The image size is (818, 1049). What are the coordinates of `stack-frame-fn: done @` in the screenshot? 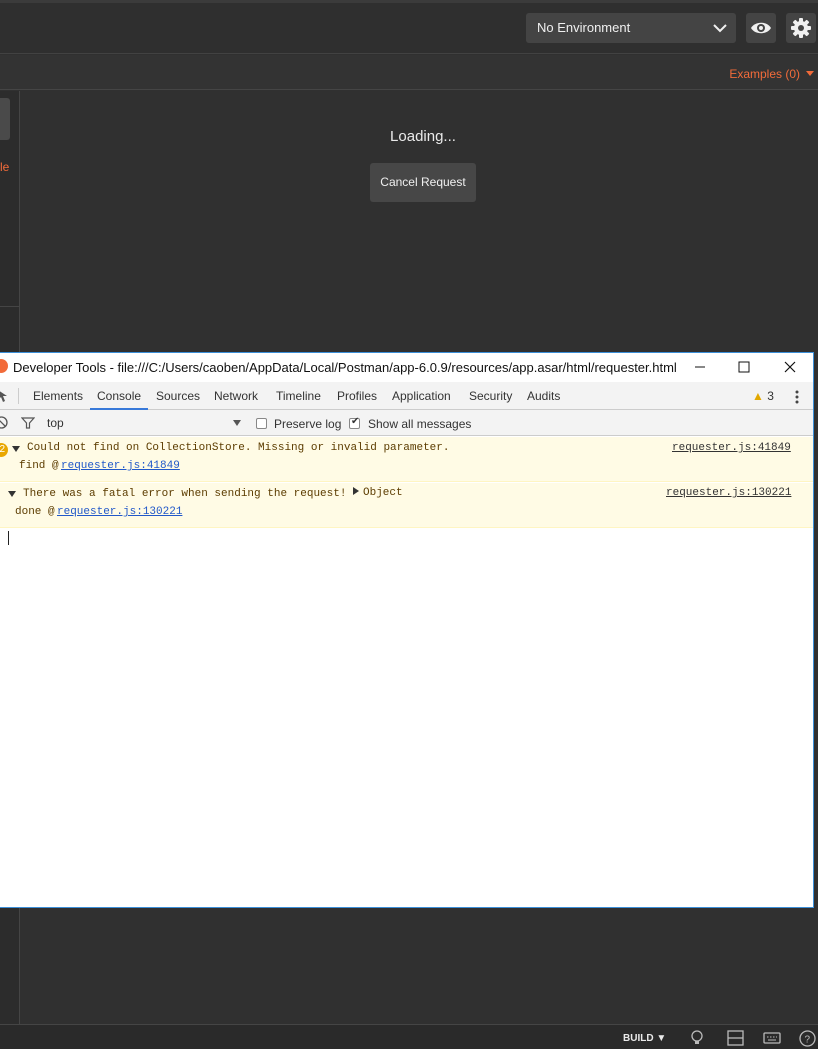 It's located at (35, 512).